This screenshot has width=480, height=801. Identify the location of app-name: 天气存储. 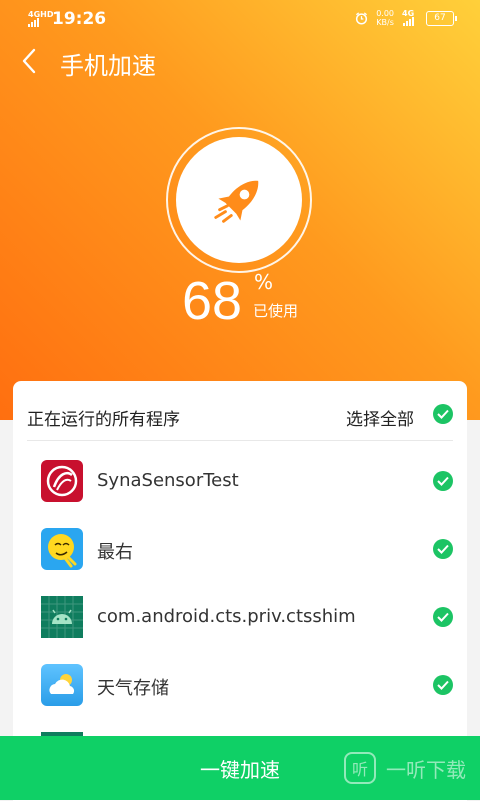
(133, 688).